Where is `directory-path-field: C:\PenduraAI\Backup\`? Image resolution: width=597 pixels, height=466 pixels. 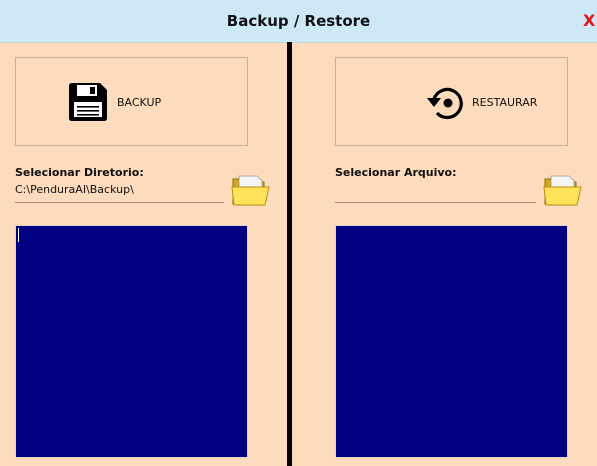
directory-path-field: C:\PenduraAI\Backup\ is located at coordinates (119, 192).